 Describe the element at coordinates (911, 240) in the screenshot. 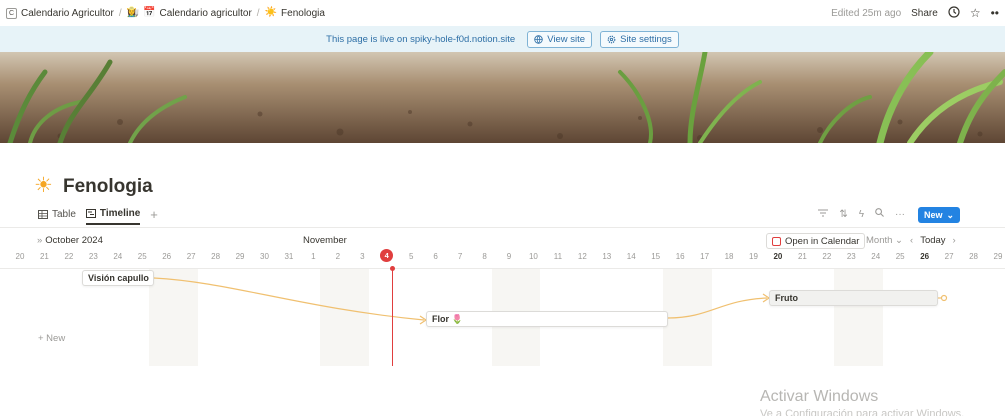

I see `prev-icon: ‹` at that location.